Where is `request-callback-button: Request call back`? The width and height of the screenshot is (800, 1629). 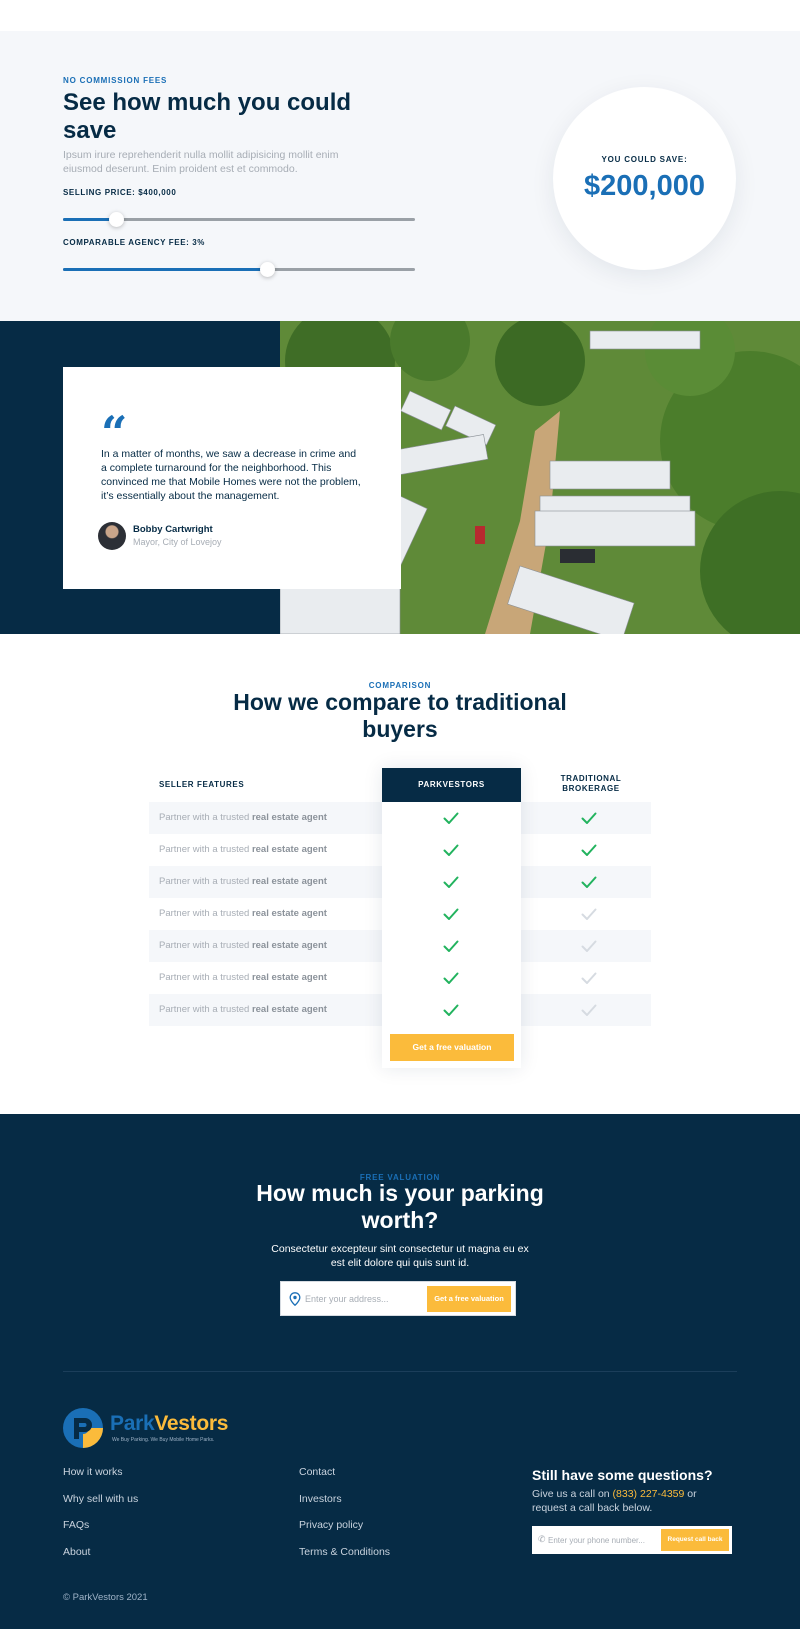 request-callback-button: Request call back is located at coordinates (695, 1540).